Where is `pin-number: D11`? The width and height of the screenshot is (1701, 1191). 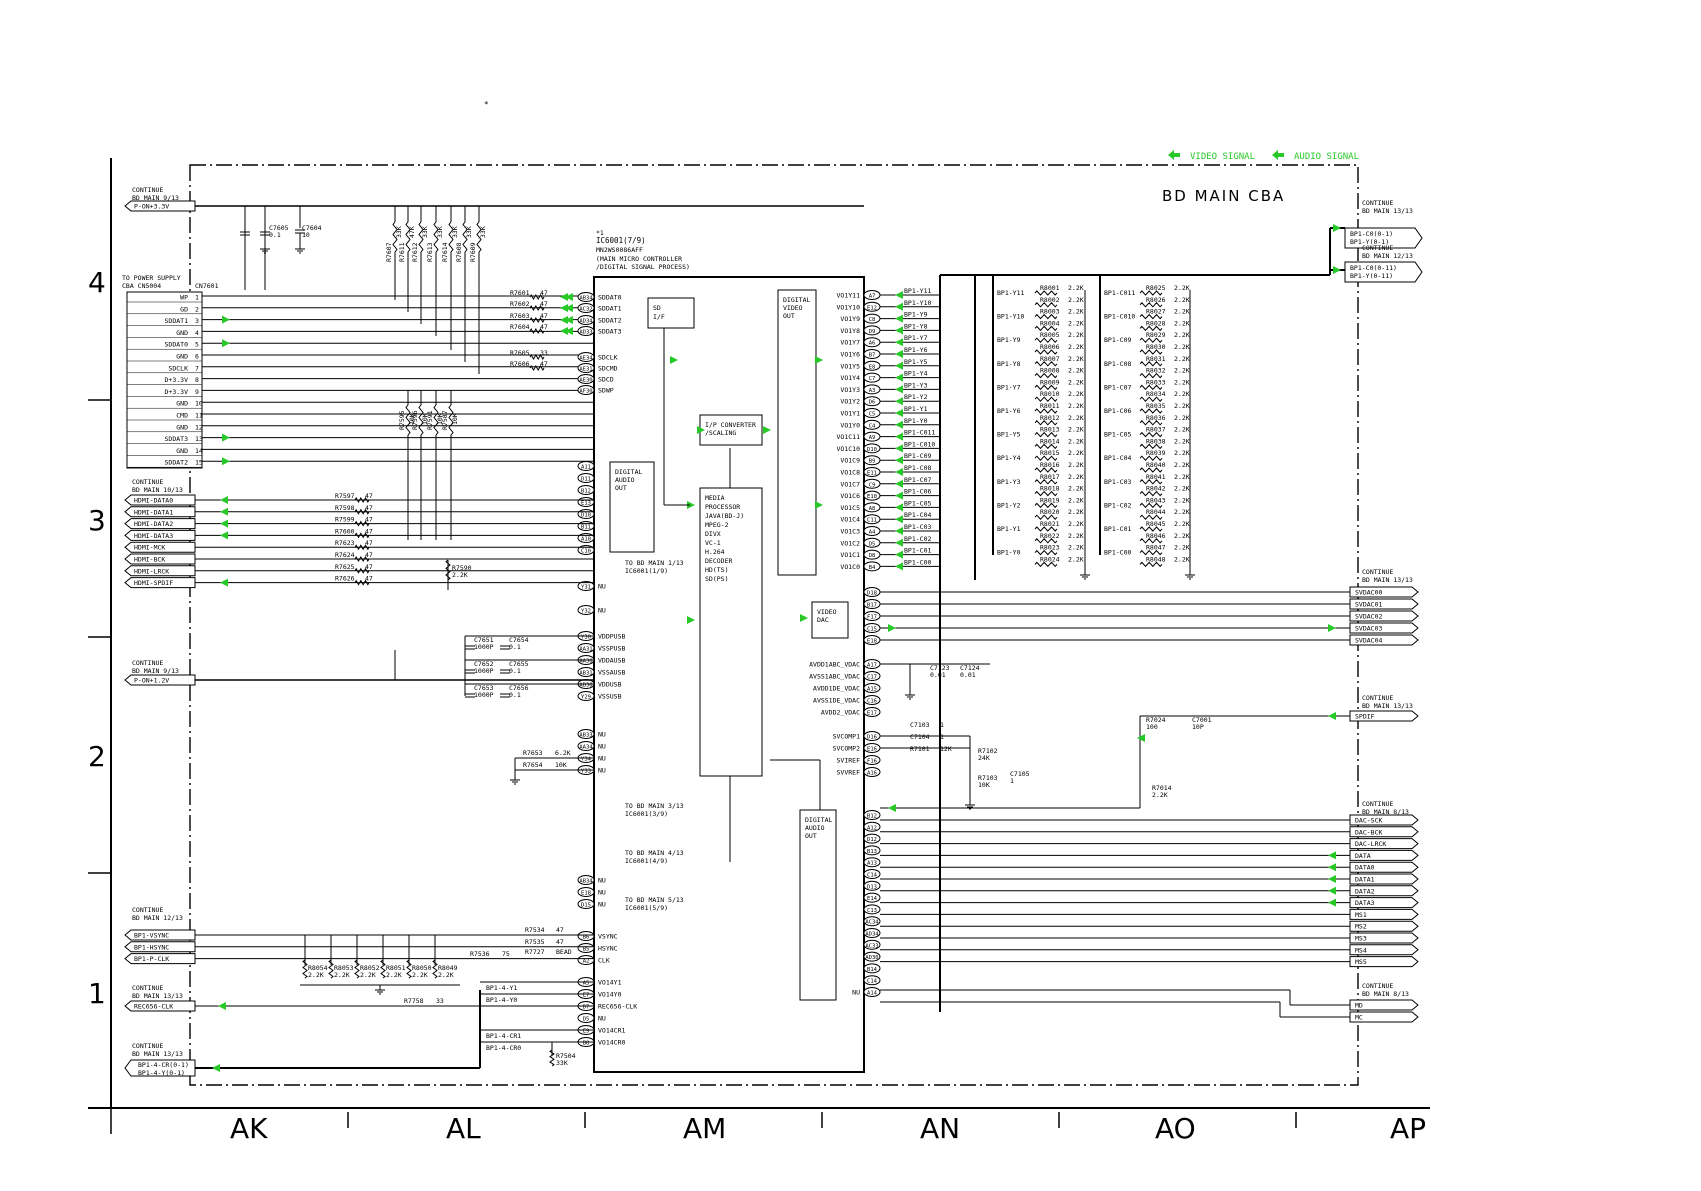
pin-number: D11 is located at coordinates (586, 480).